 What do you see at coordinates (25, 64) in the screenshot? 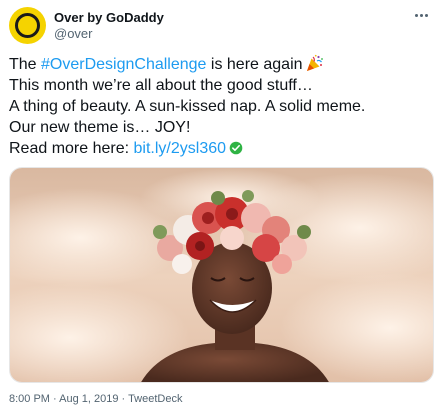
I see `tweet-text-segment: The` at bounding box center [25, 64].